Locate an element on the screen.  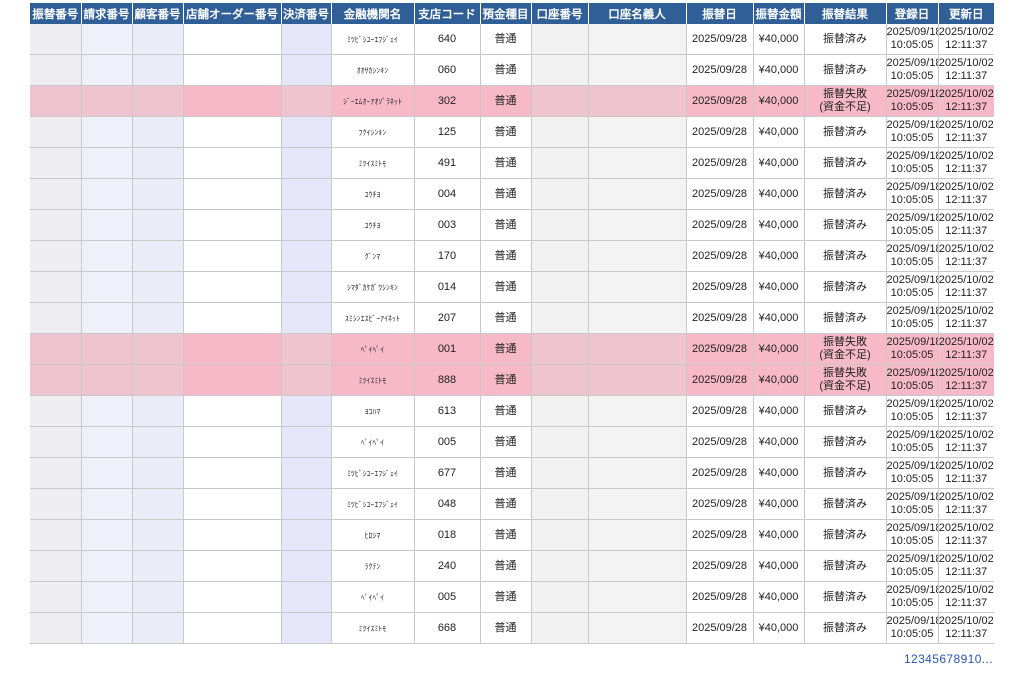
column-header: 振替金額 is located at coordinates (778, 13).